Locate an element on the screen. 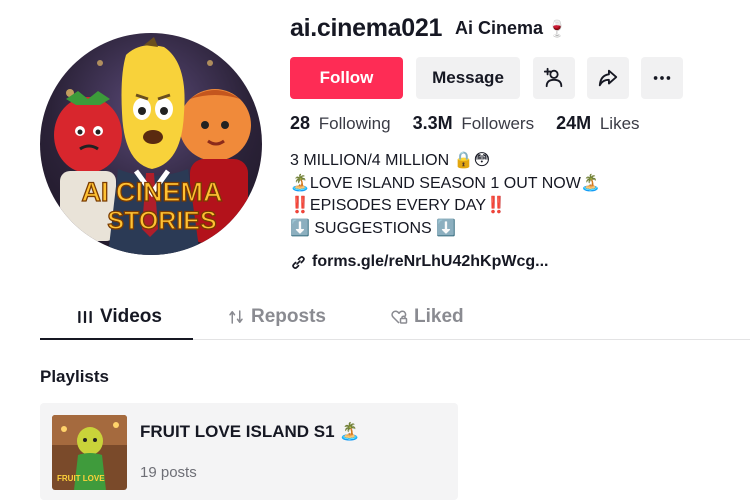  bio-line: 🏝️LOVE ISLAND SEASON 1 OUT NOW🏝️ is located at coordinates (445, 183).